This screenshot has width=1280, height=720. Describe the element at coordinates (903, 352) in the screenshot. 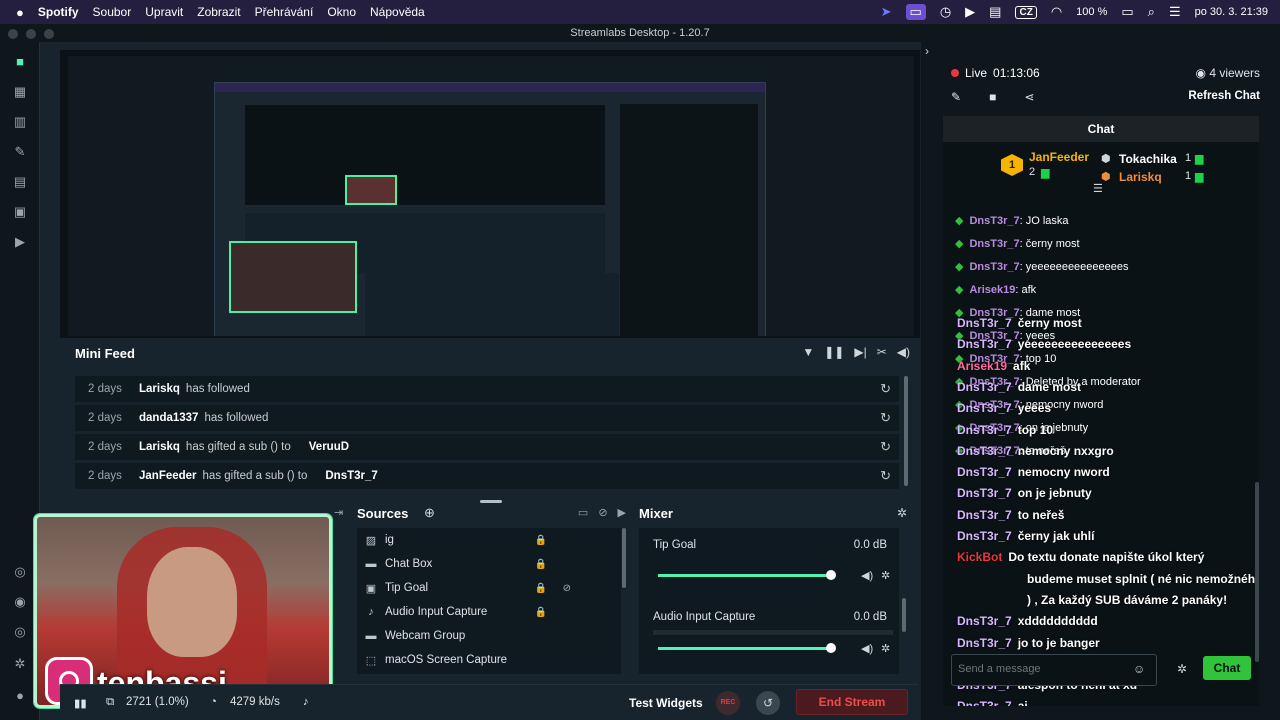

I see `volume-icon: ◀)` at that location.